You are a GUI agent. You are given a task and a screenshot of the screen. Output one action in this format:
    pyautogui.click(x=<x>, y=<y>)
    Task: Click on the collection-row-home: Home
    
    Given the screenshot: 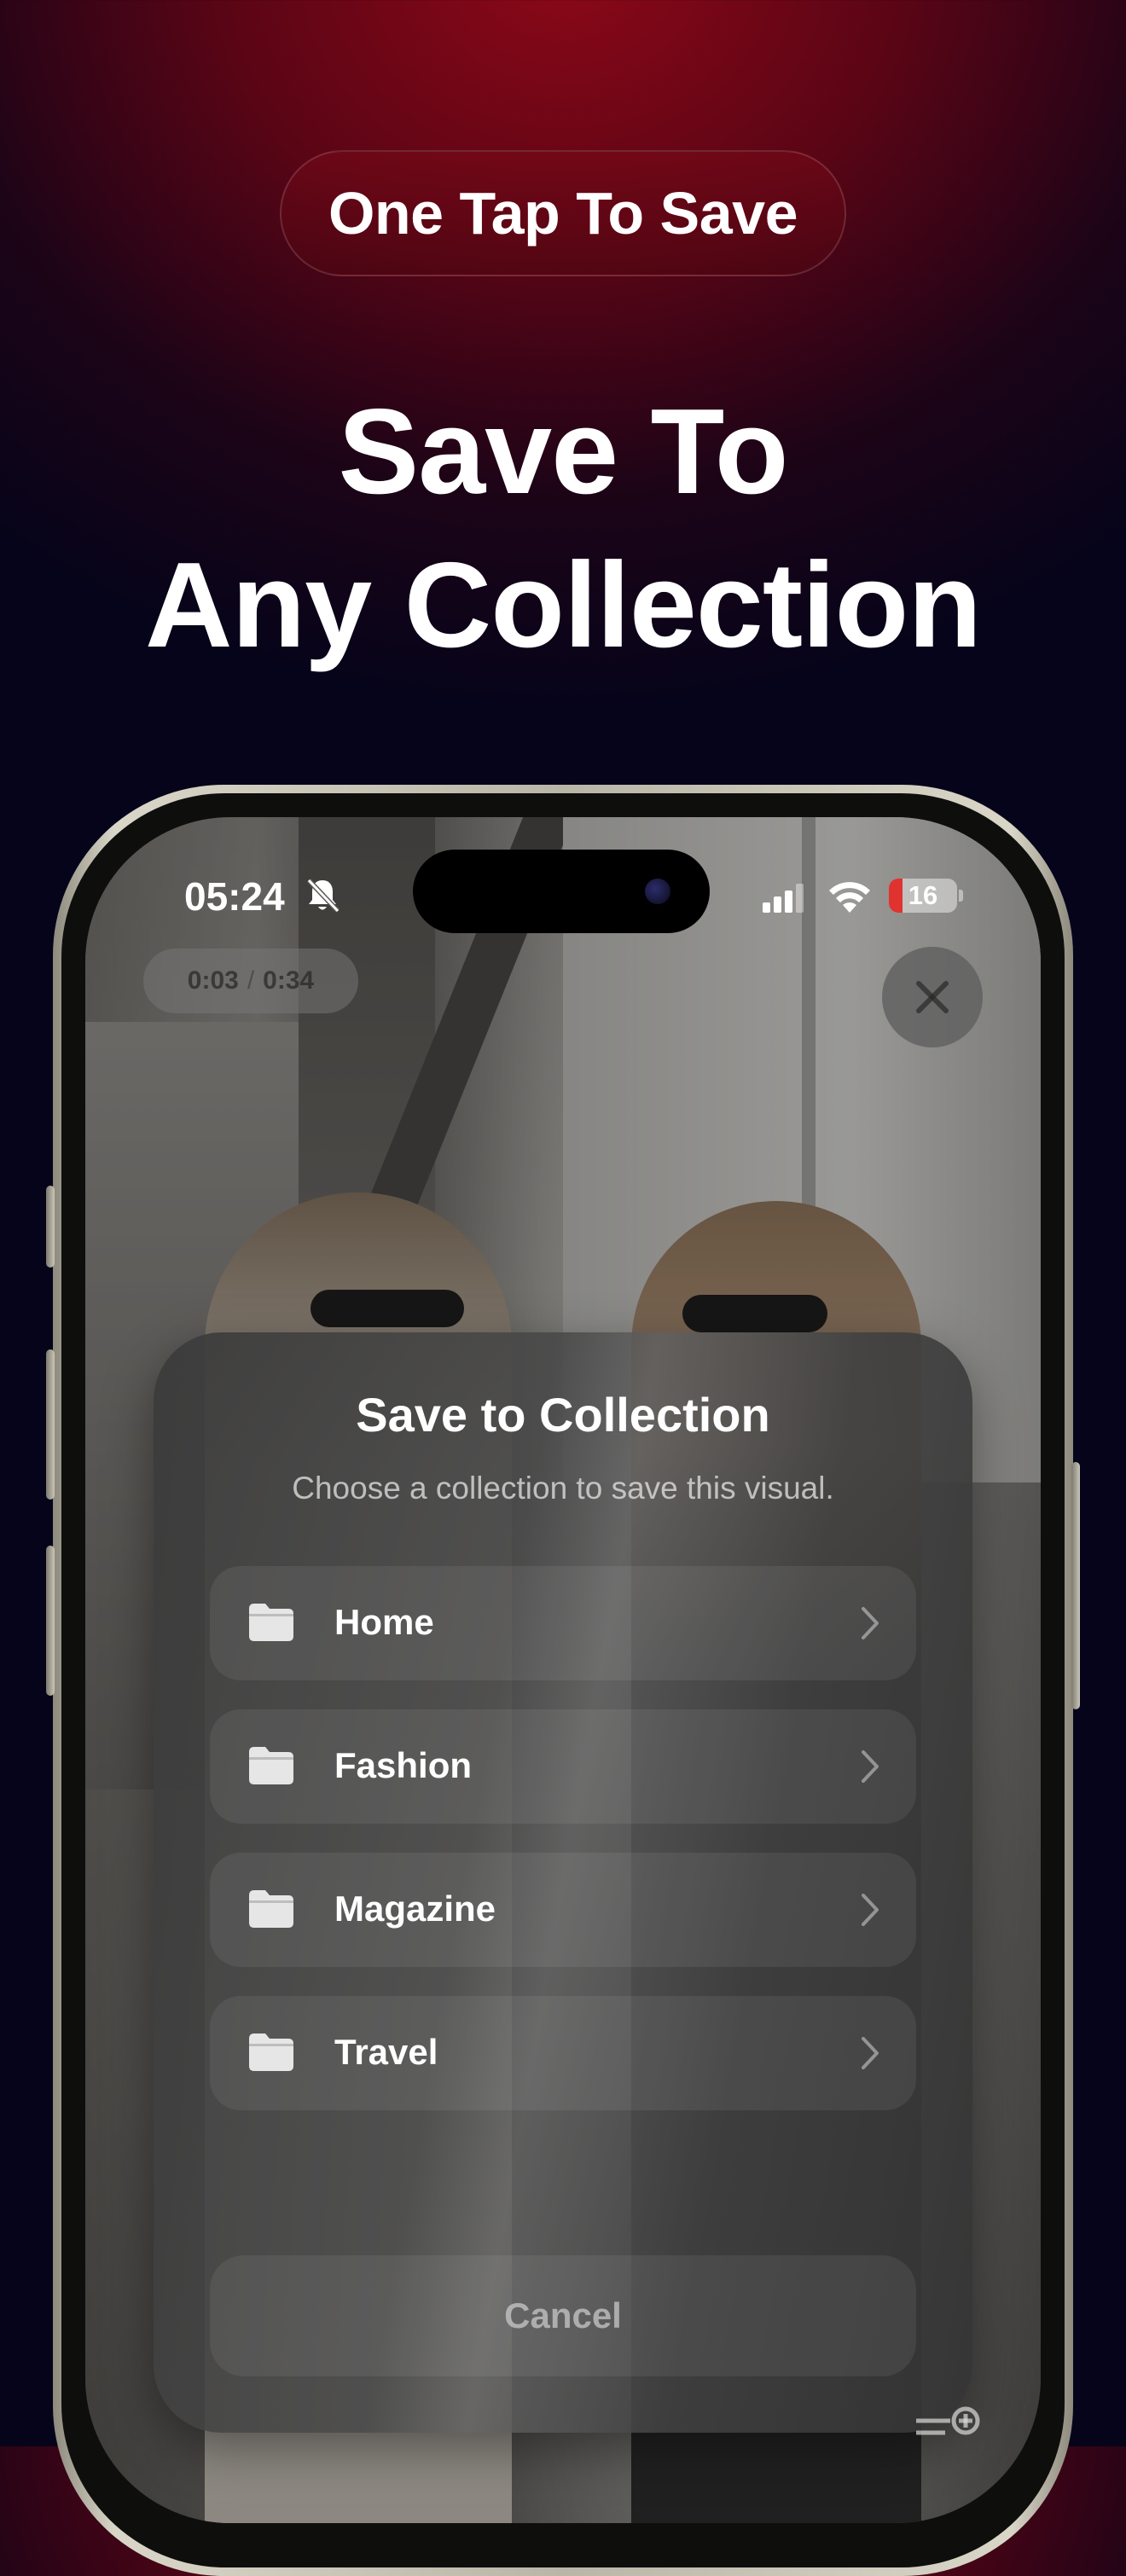 What is the action you would take?
    pyautogui.click(x=563, y=1623)
    